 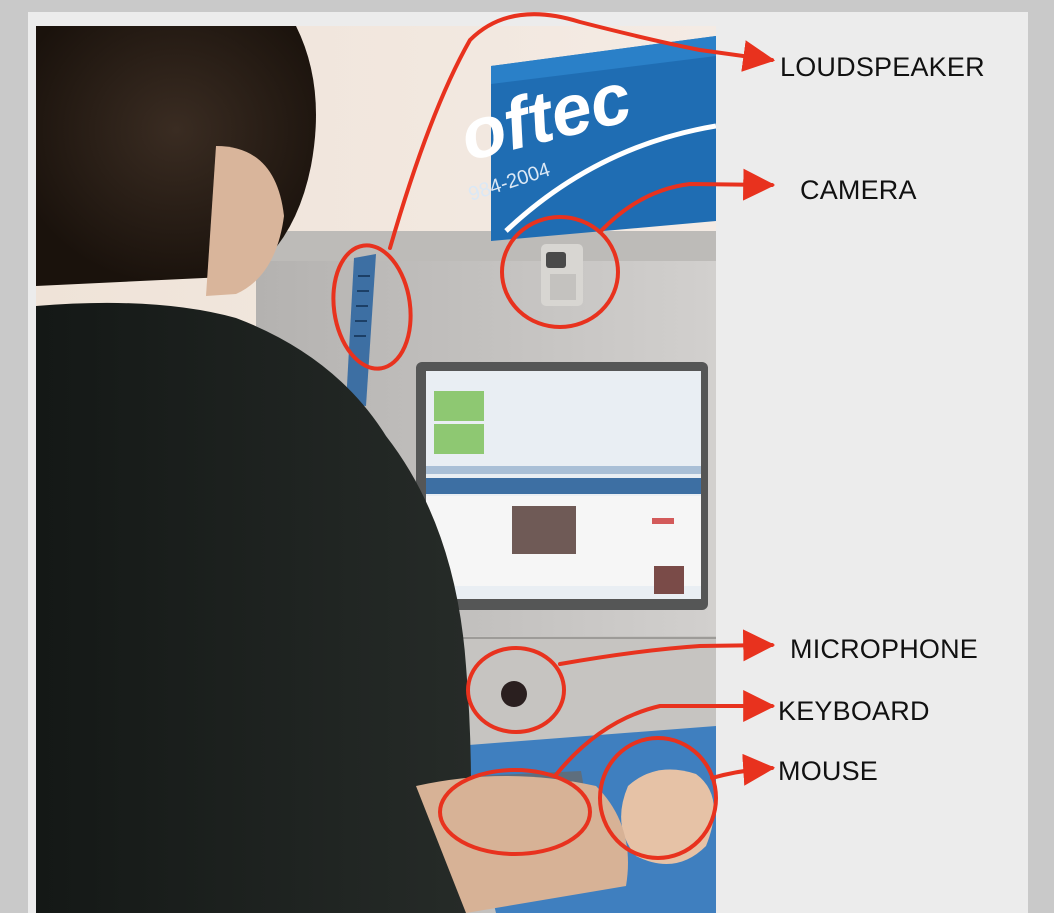 I want to click on mouse-label: MOUSE, so click(x=828, y=771).